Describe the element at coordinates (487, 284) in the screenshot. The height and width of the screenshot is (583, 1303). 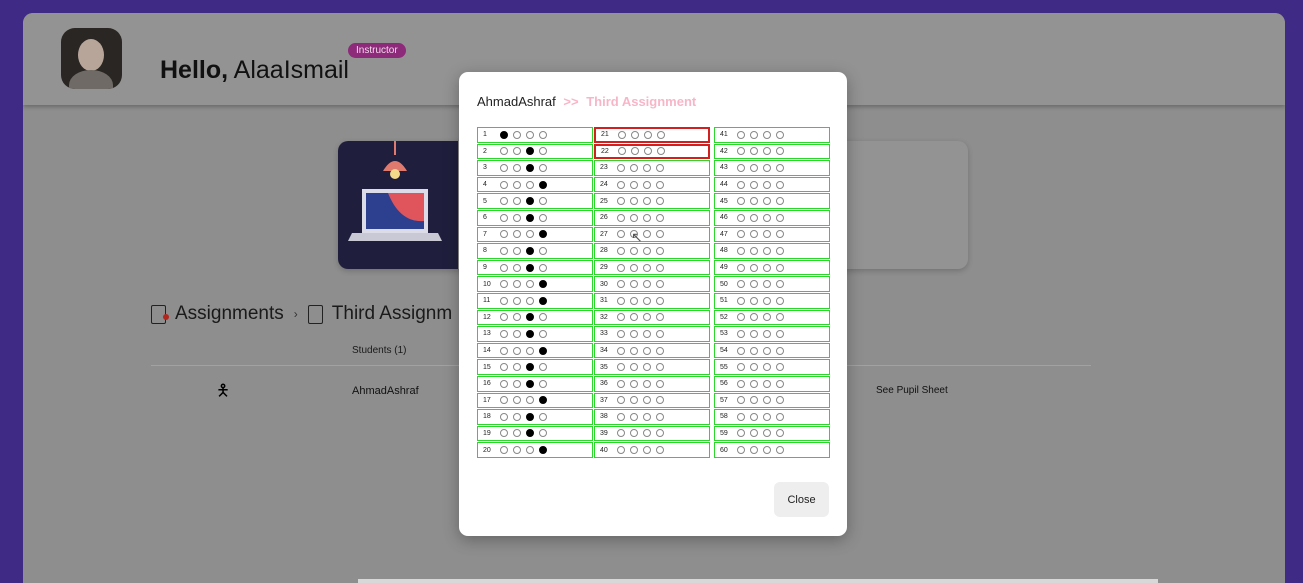
I see `question-number: 10` at that location.